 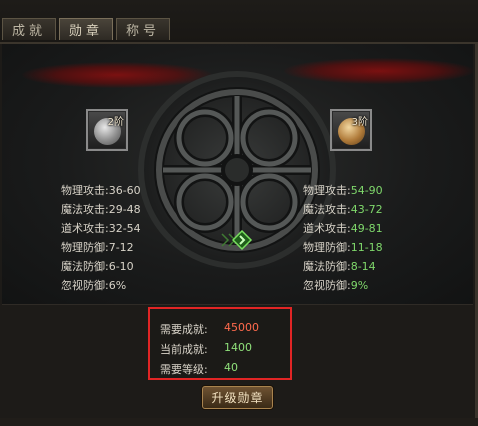 I want to click on current-achievement-label: 当前成就:, so click(x=184, y=349).